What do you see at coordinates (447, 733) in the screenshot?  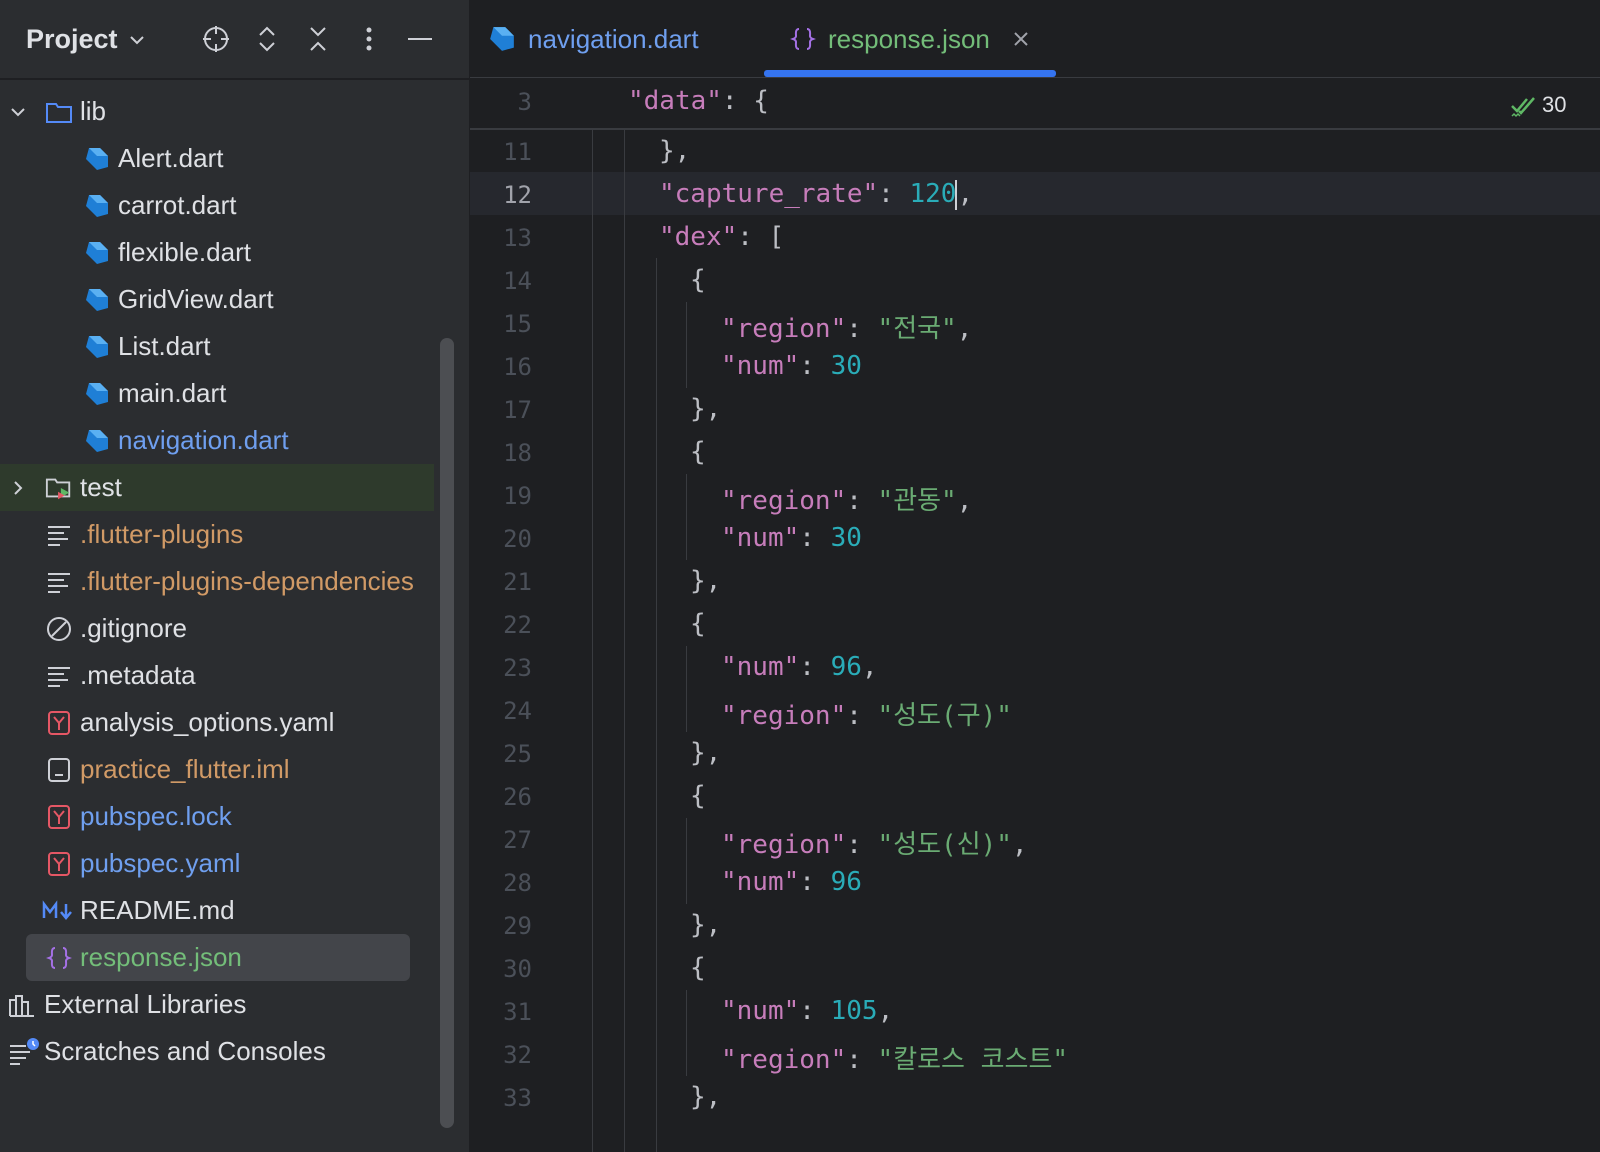 I see `project-scrollbar` at bounding box center [447, 733].